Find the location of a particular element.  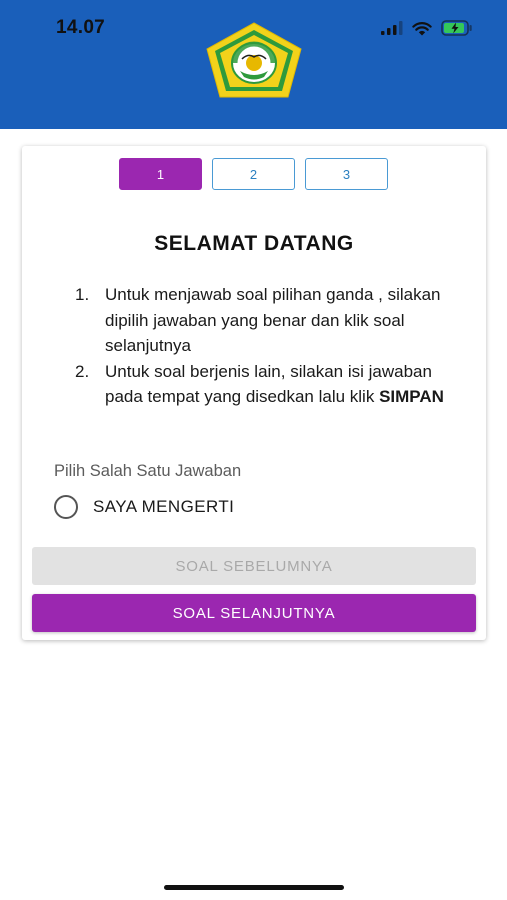

status-icons is located at coordinates (427, 28).